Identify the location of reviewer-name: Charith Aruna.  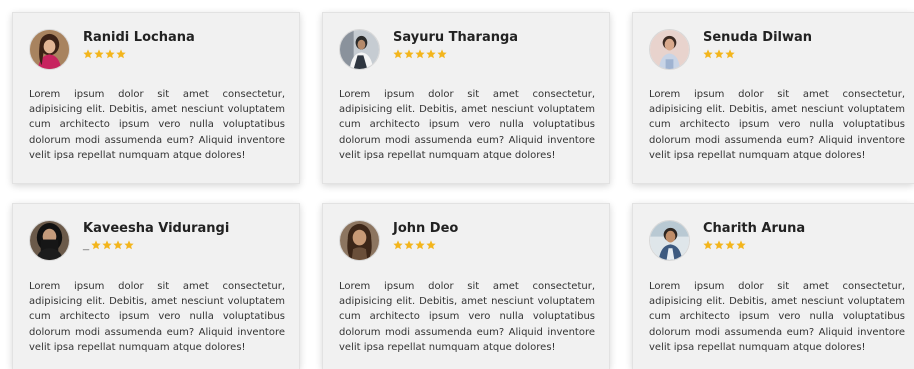
(754, 228).